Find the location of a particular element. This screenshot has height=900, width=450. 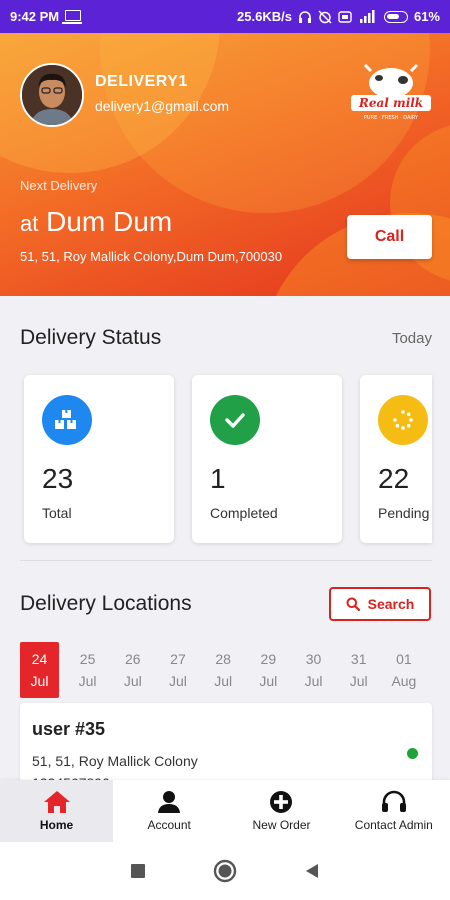

battery-icon is located at coordinates (395, 16).